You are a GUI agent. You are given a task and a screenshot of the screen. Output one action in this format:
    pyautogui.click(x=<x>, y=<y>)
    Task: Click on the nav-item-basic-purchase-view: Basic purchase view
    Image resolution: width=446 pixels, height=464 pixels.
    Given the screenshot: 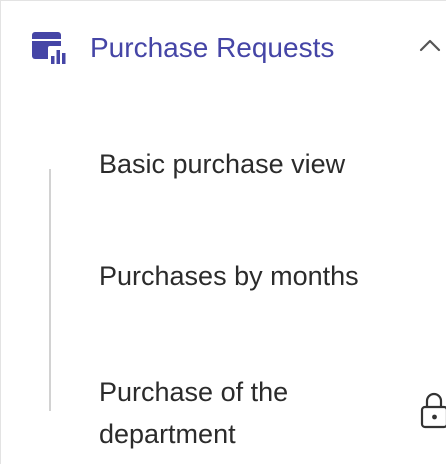 What is the action you would take?
    pyautogui.click(x=226, y=164)
    